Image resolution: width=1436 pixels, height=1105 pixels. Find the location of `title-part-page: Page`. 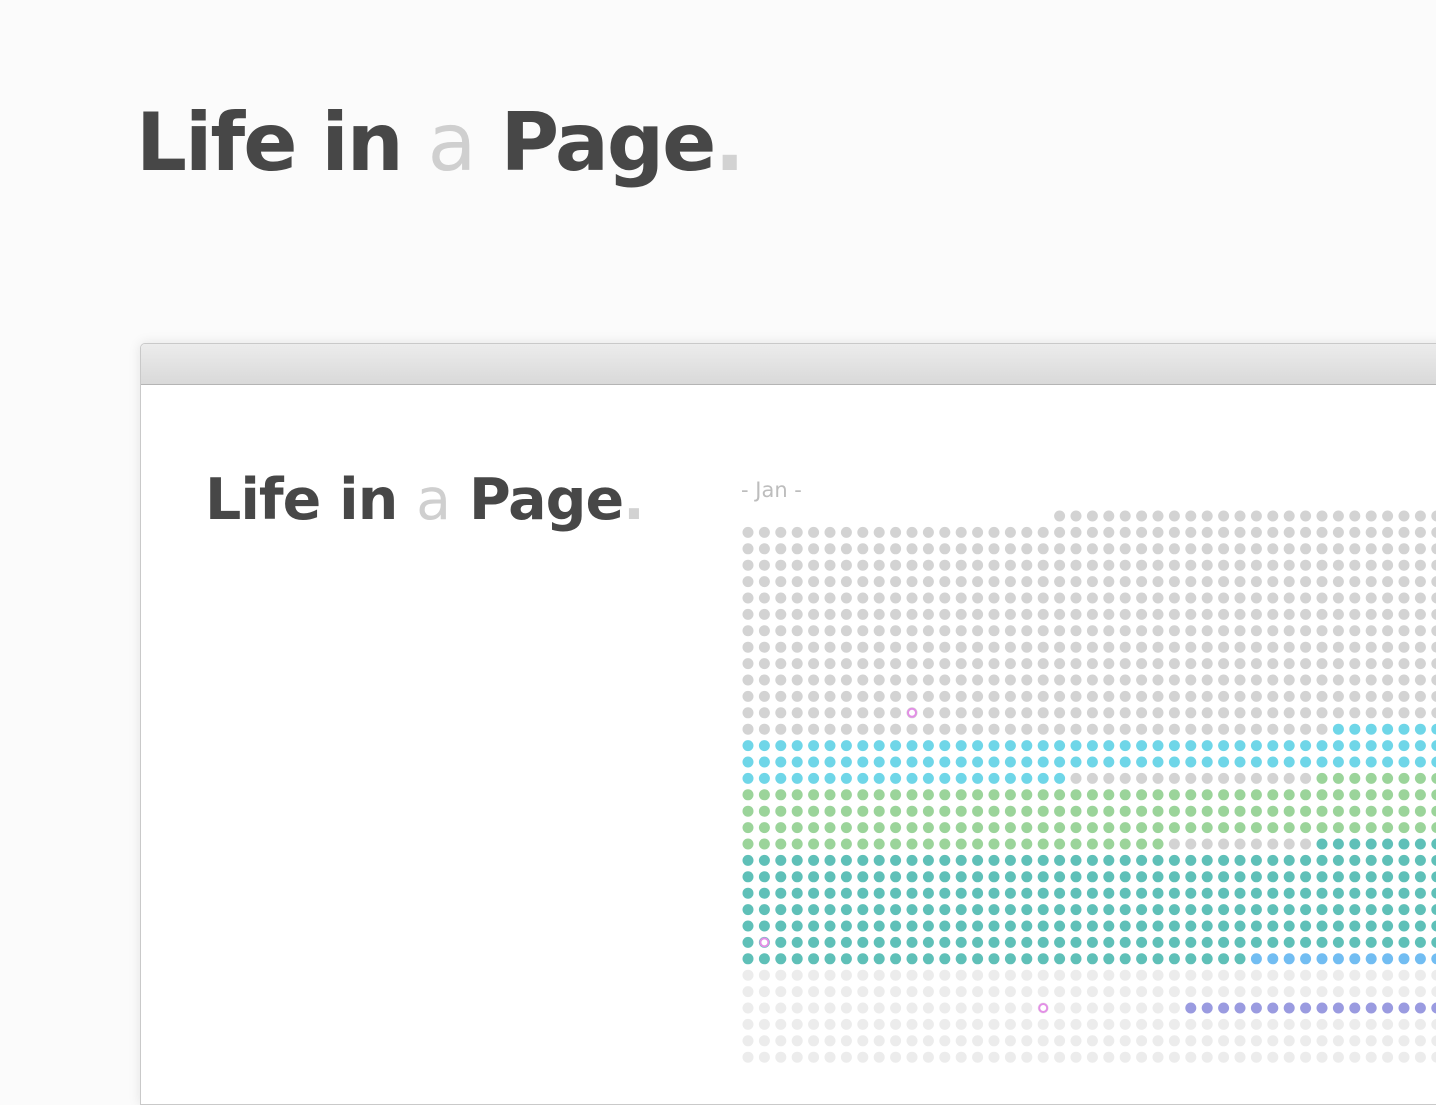

title-part-page: Page is located at coordinates (608, 142).